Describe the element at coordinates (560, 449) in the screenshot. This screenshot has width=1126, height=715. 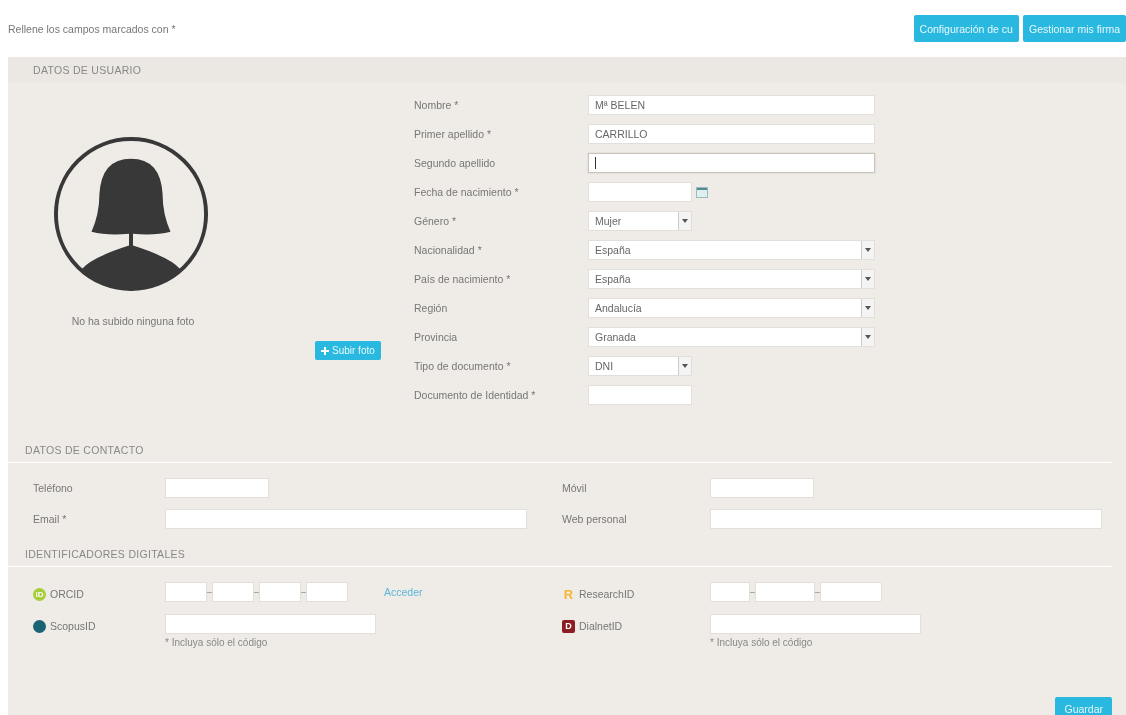
I see `section-title: DATOS DE CONTACTO` at that location.